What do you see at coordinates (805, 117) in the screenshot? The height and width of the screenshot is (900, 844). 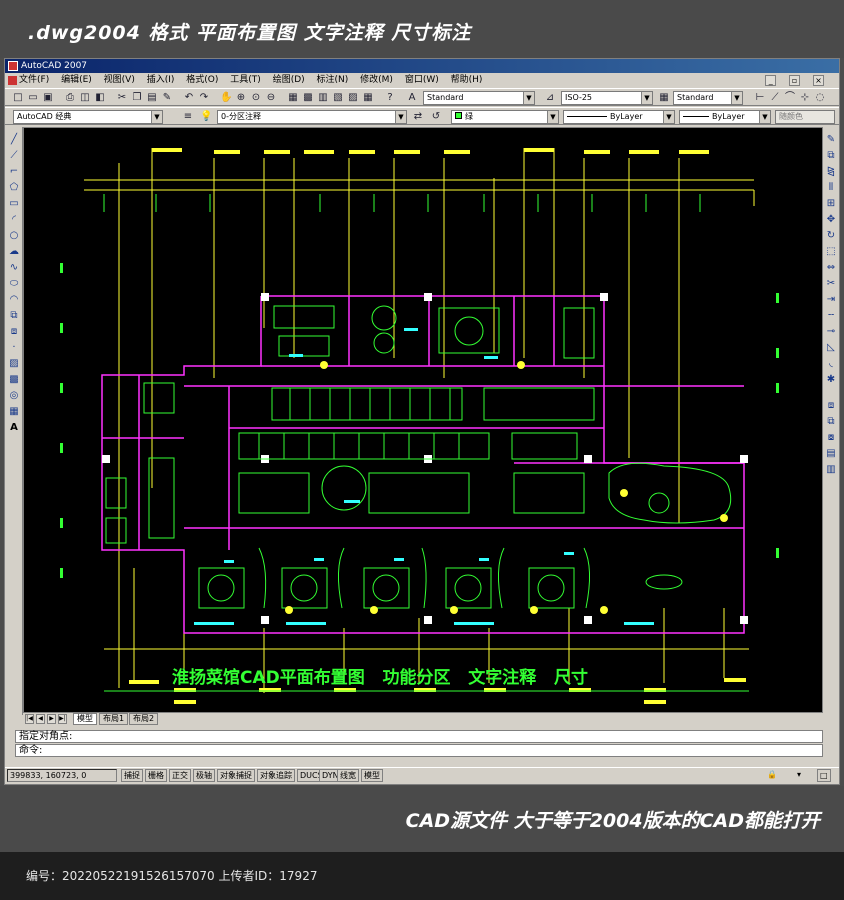 I see `plot-style-select: 随颜色` at bounding box center [805, 117].